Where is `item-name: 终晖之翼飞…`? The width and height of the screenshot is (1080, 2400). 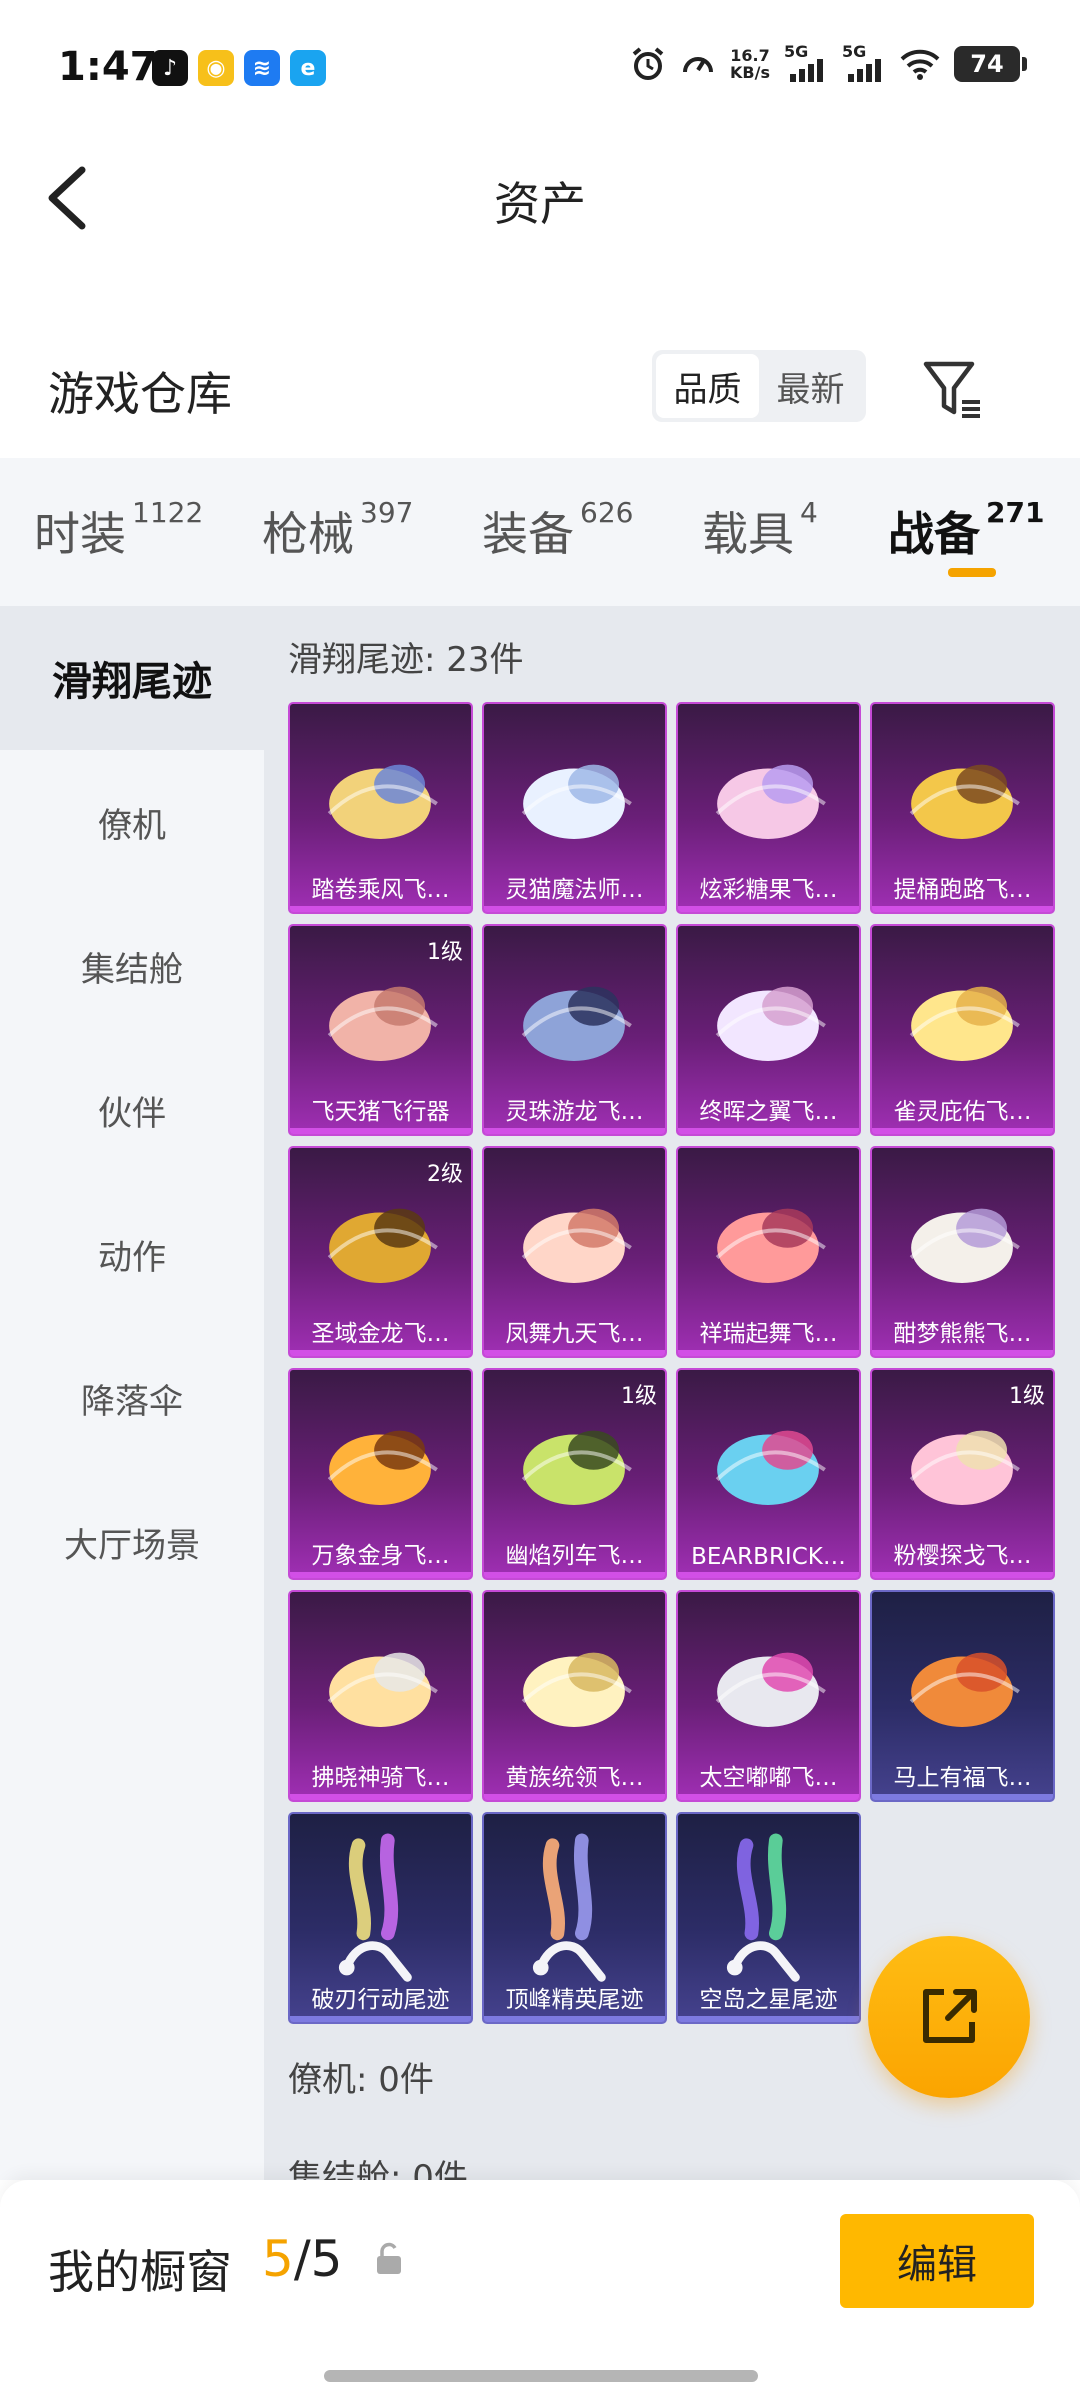
item-name: 终晖之翼飞… is located at coordinates (768, 1112).